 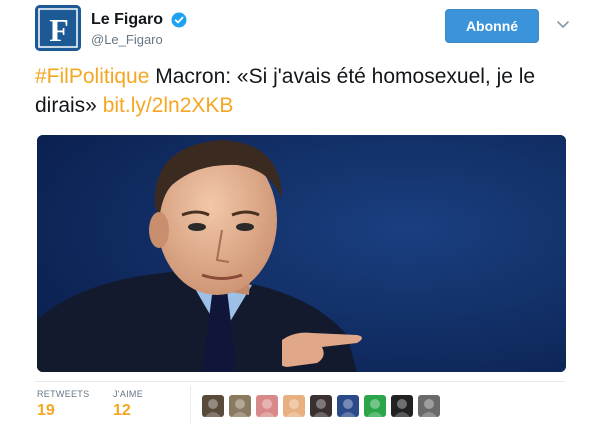 What do you see at coordinates (139, 39) in the screenshot?
I see `account-handle: @Le_Figaro` at bounding box center [139, 39].